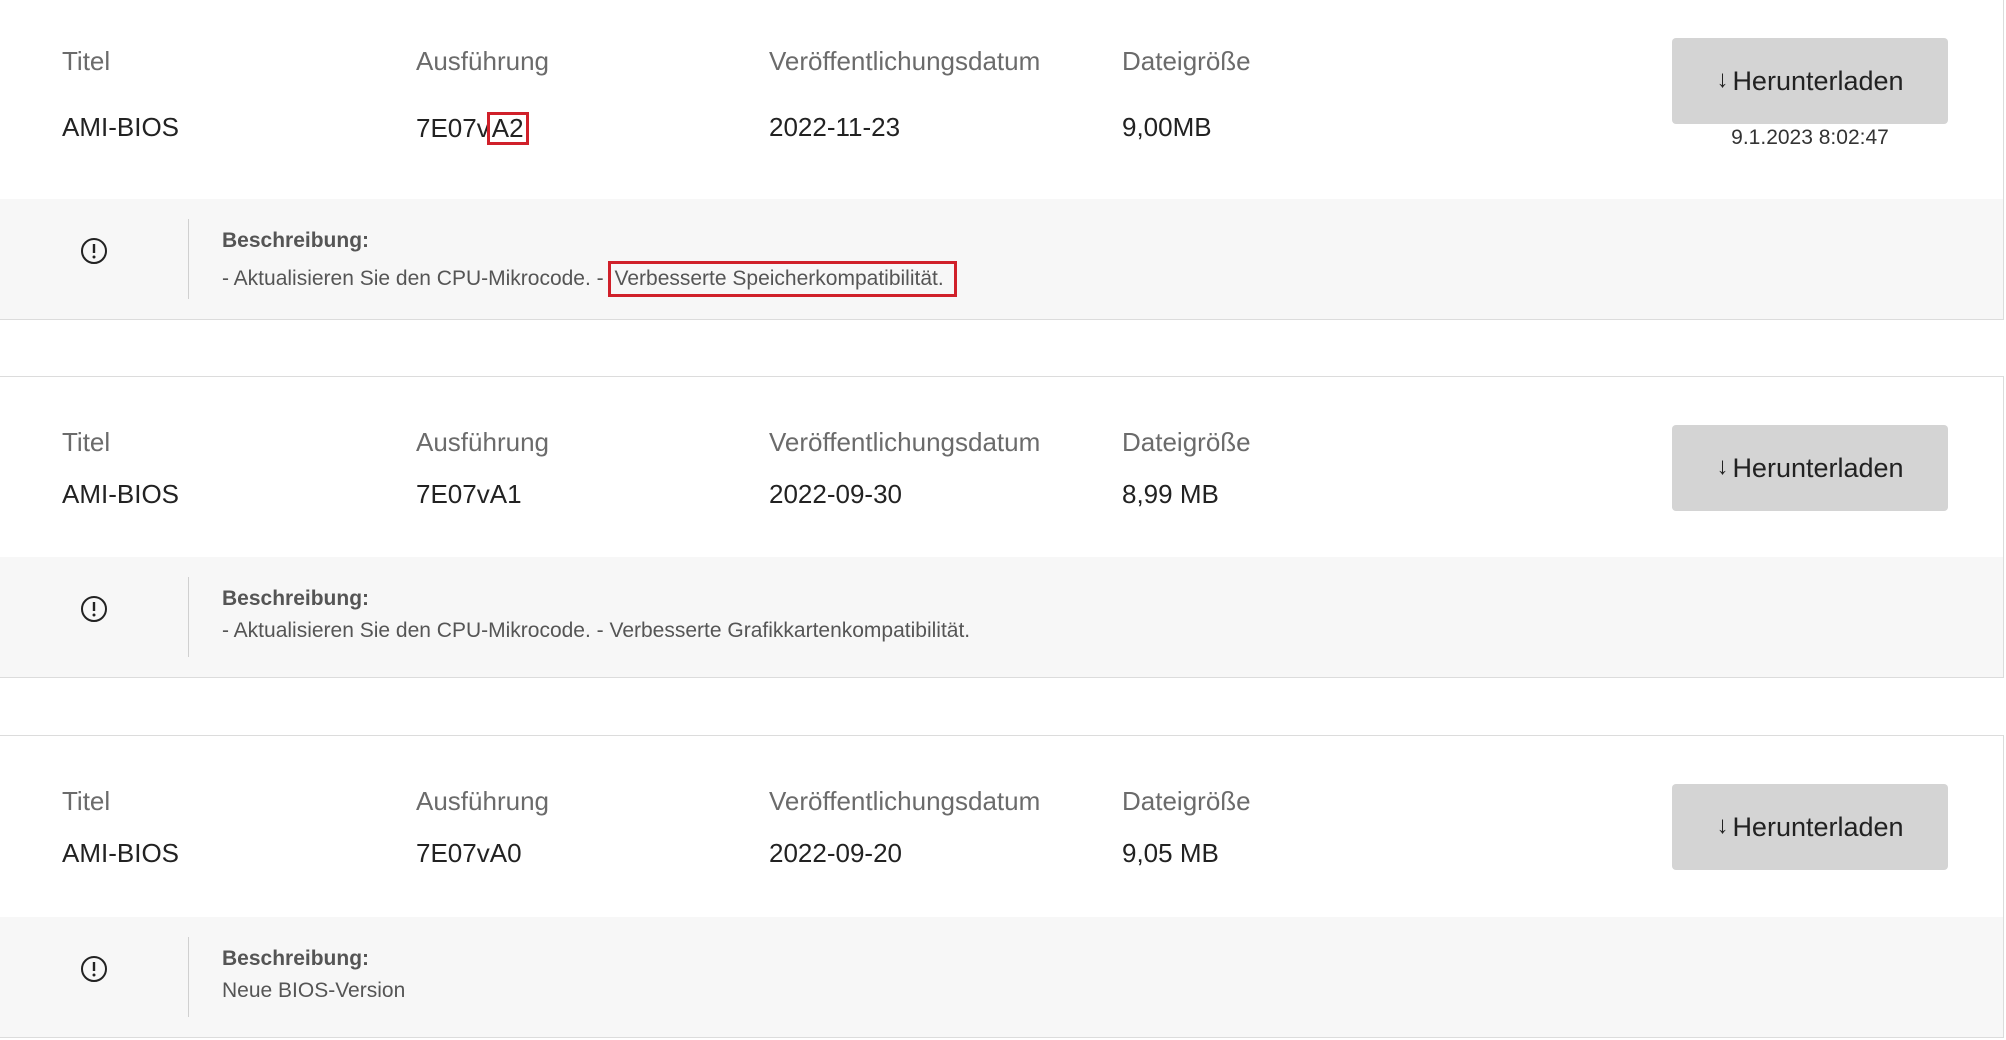 This screenshot has height=1040, width=2006. I want to click on version-value: 7E07vA2, so click(472, 129).